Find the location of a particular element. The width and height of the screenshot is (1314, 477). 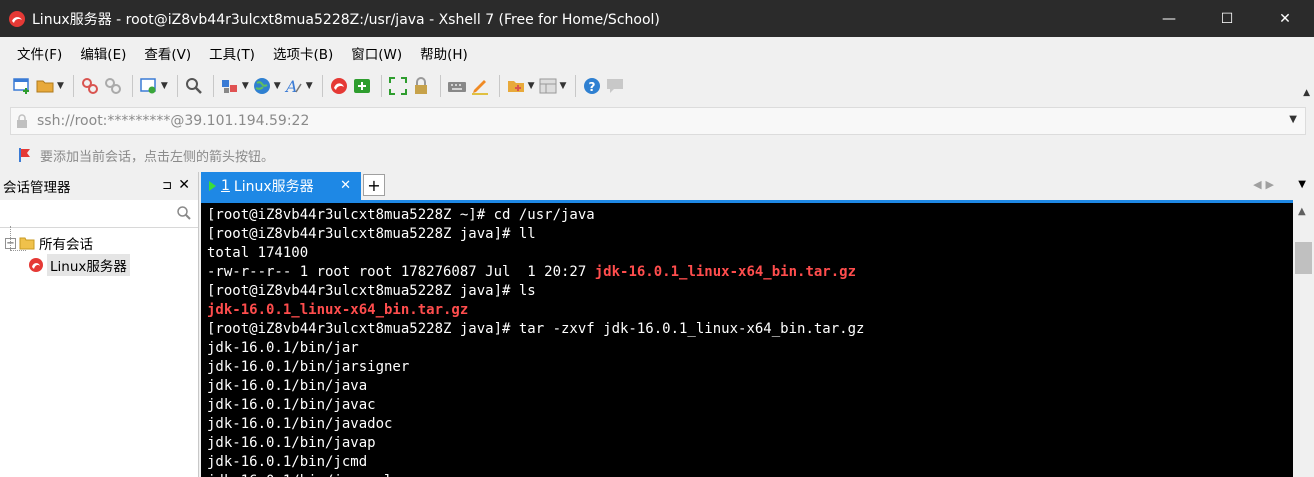

terminal-text: [root@iZ8vb44r3ulcxt8mua5228Z java]# ls is located at coordinates (371, 291).